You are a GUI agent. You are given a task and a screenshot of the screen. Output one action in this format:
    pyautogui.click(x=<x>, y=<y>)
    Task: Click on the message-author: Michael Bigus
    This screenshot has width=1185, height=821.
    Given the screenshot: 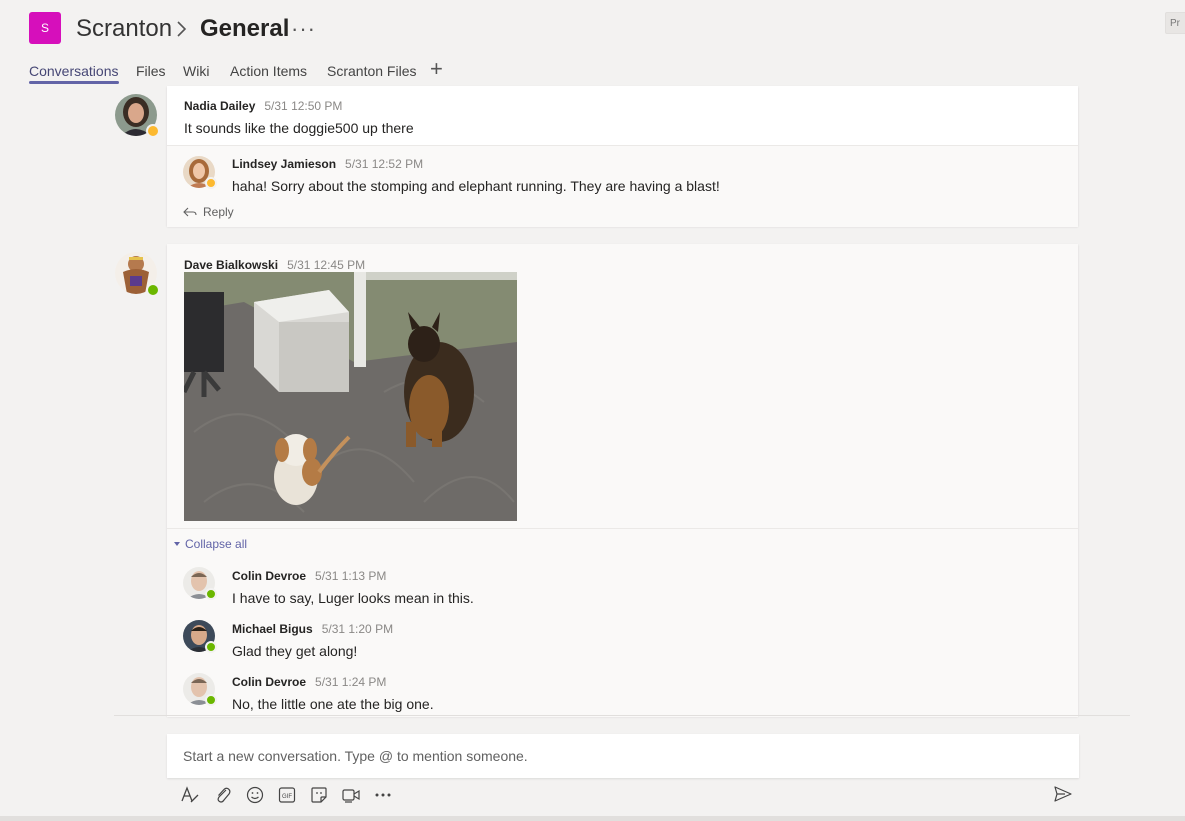 What is the action you would take?
    pyautogui.click(x=272, y=629)
    